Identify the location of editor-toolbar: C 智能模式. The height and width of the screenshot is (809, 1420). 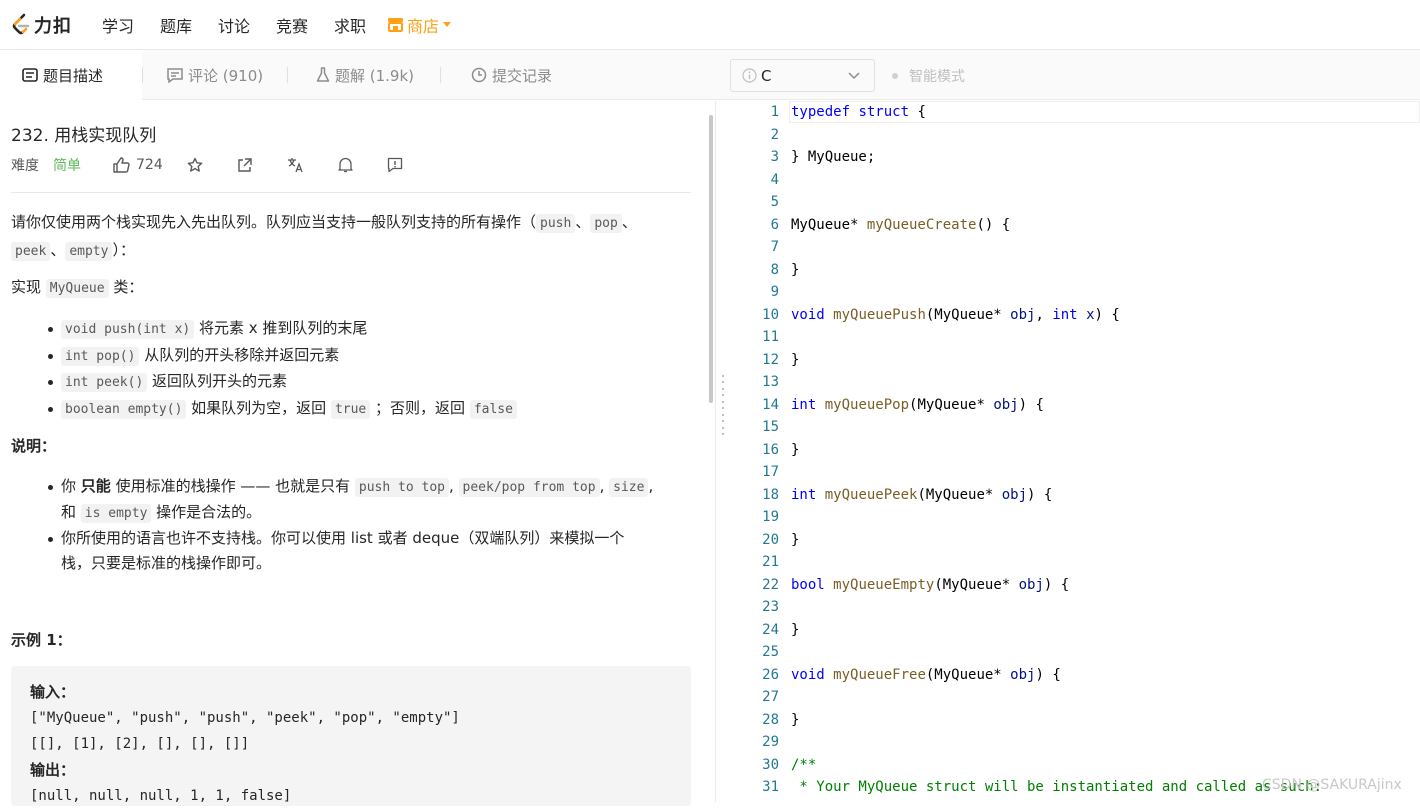
(1068, 75).